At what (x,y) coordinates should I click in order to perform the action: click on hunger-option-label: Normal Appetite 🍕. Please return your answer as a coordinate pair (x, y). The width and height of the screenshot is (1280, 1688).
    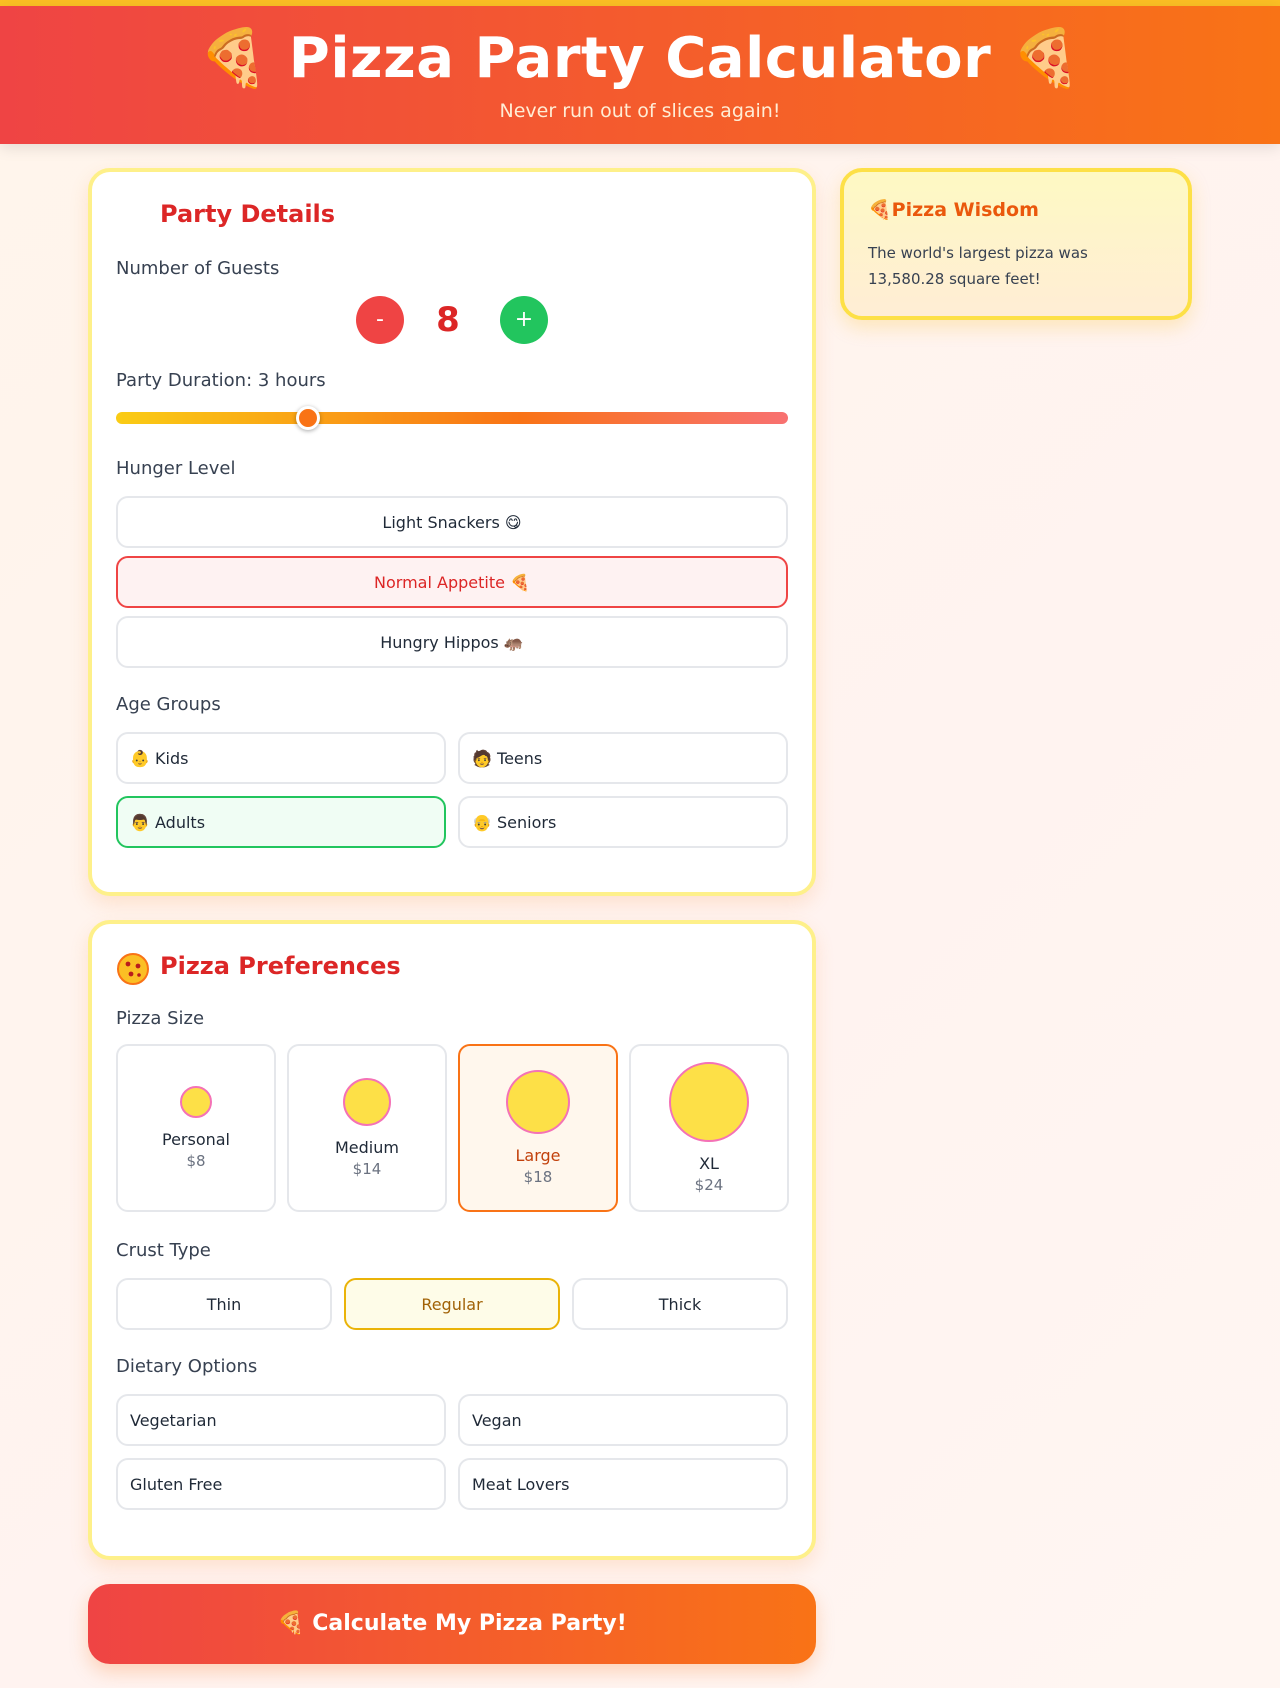
    Looking at the image, I should click on (452, 582).